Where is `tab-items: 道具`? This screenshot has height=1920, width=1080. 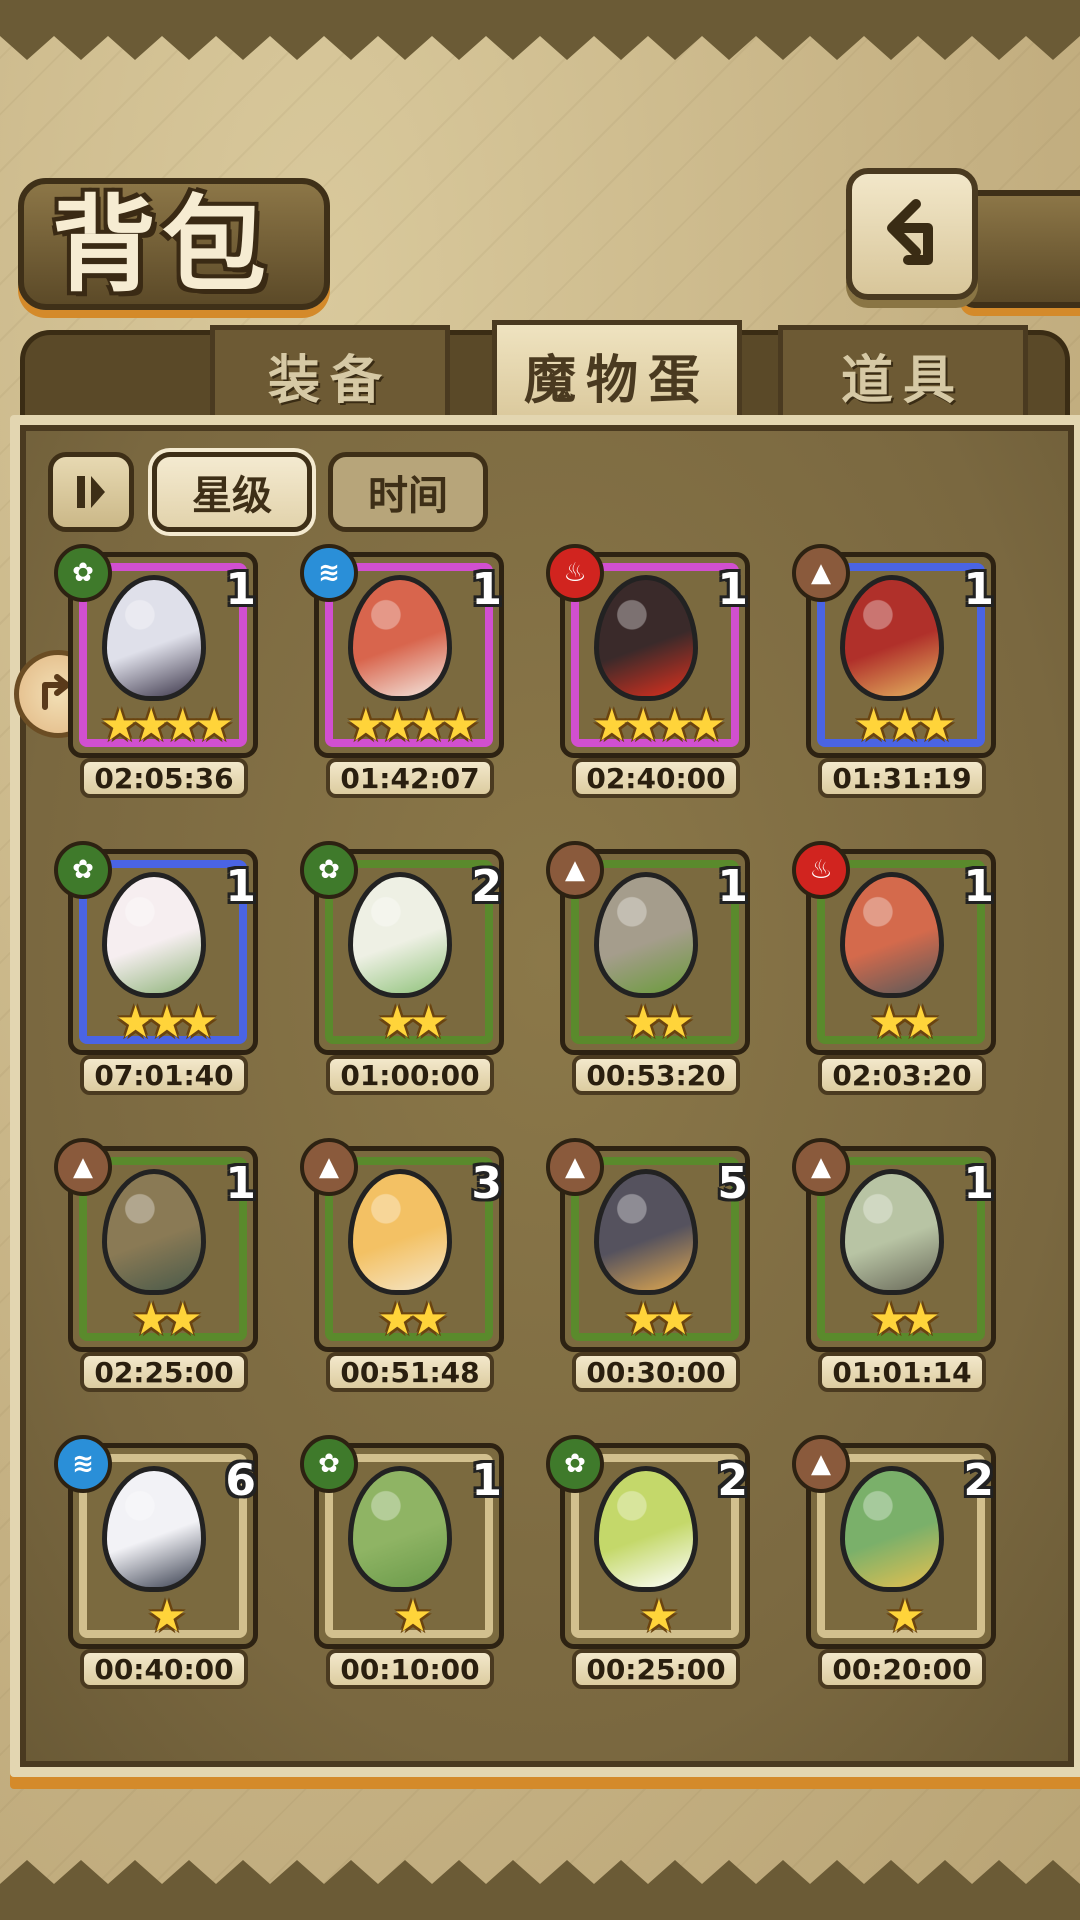 tab-items: 道具 is located at coordinates (903, 372).